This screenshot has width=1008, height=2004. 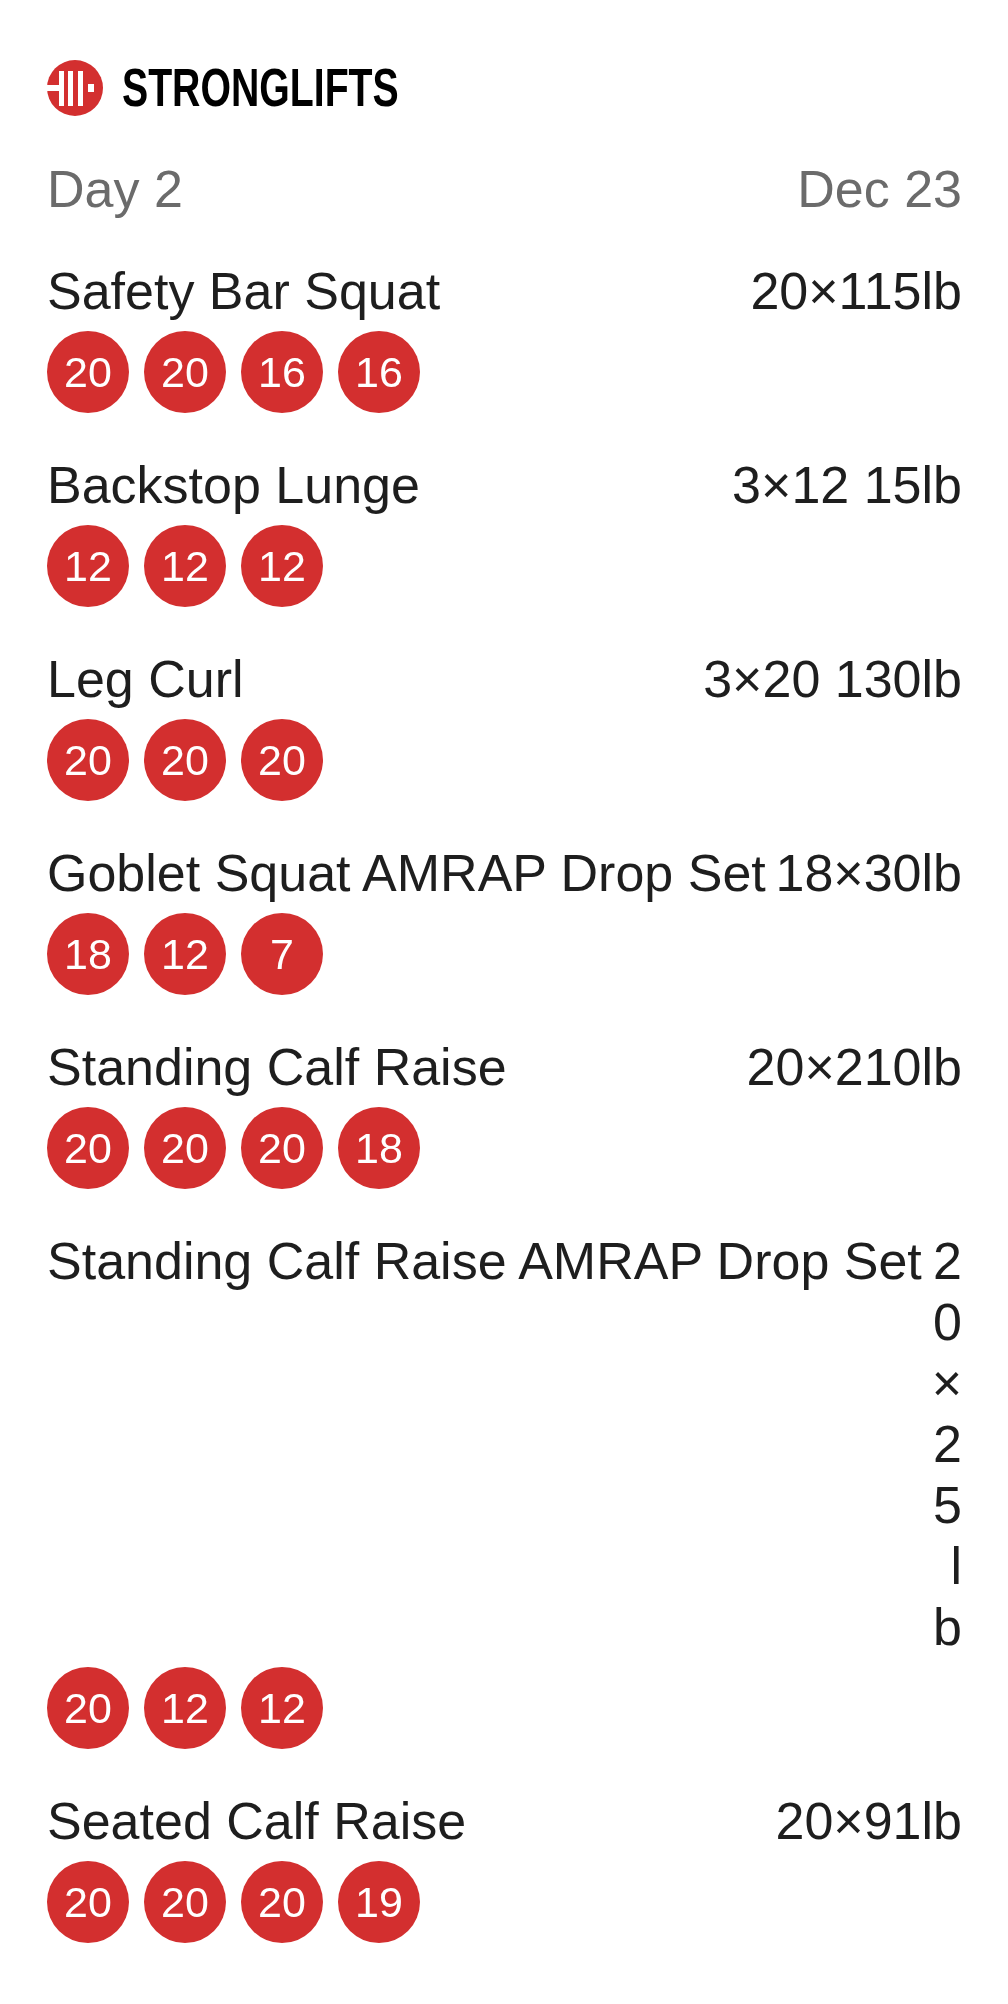 I want to click on workout-day: Day 2, so click(x=115, y=189).